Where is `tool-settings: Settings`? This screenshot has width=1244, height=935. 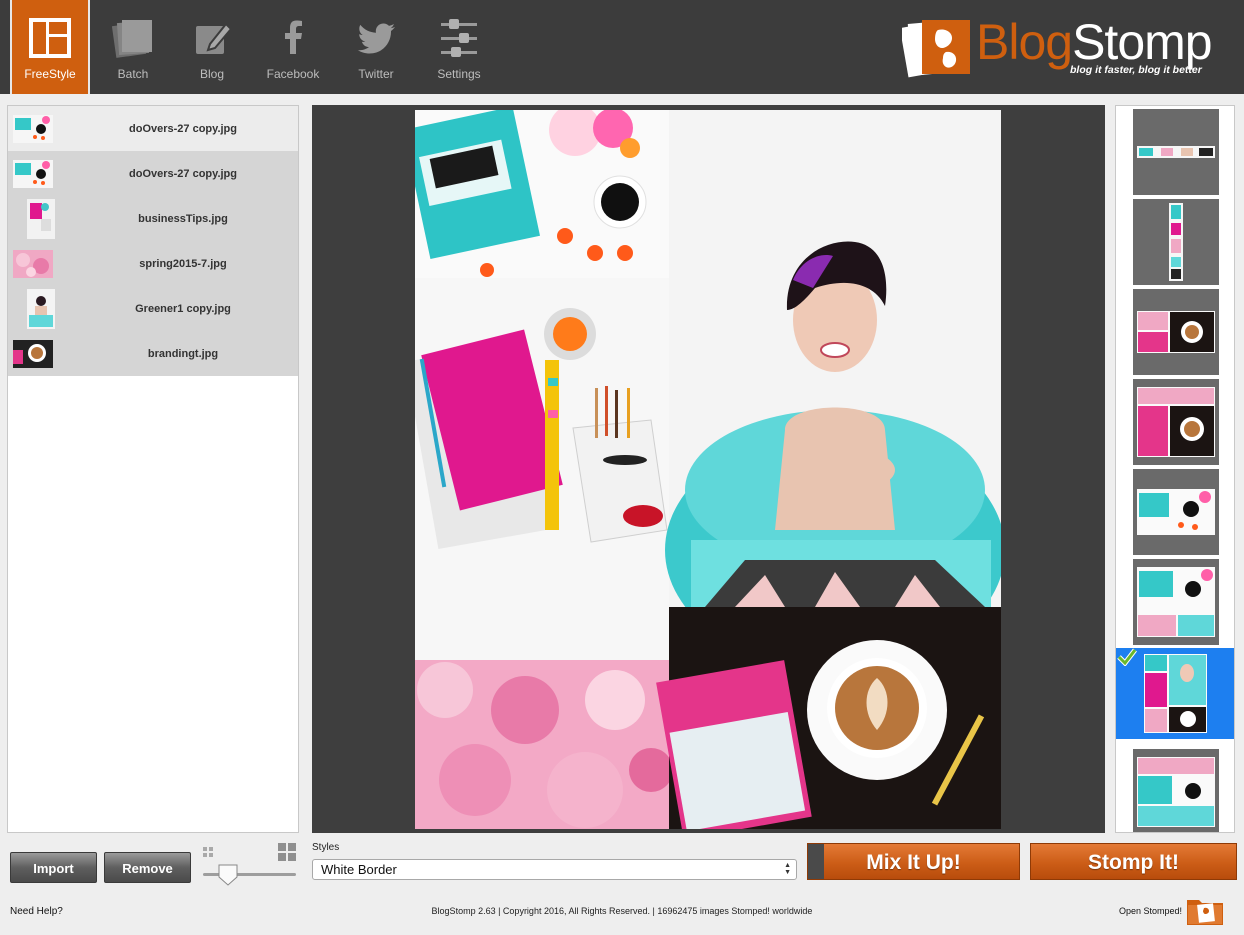
tool-settings: Settings is located at coordinates (459, 47).